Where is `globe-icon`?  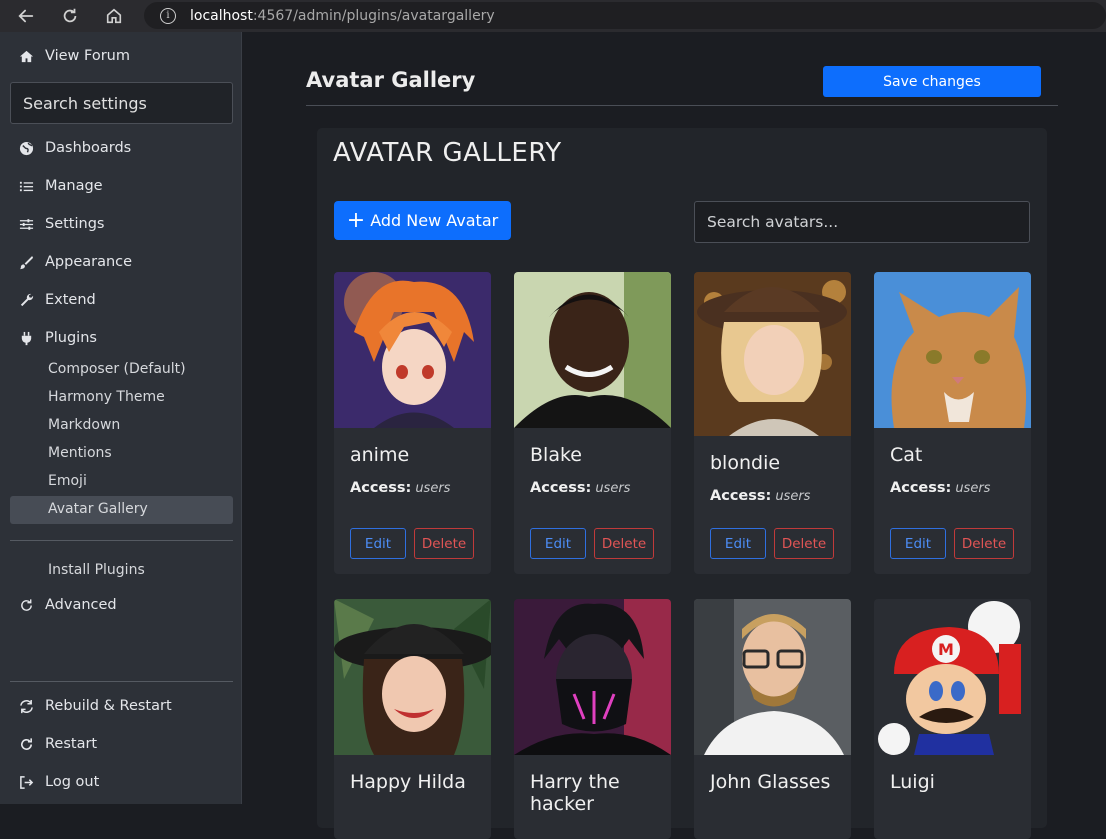 globe-icon is located at coordinates (26, 148).